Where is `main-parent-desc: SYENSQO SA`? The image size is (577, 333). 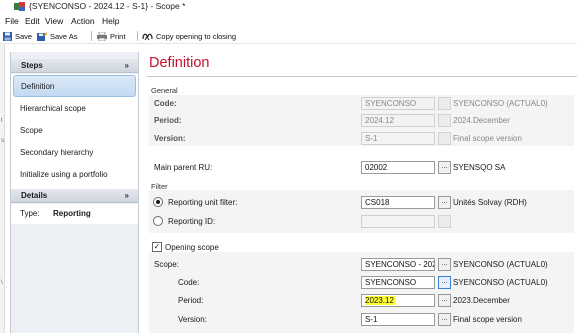
main-parent-desc: SYENSQO SA is located at coordinates (479, 167).